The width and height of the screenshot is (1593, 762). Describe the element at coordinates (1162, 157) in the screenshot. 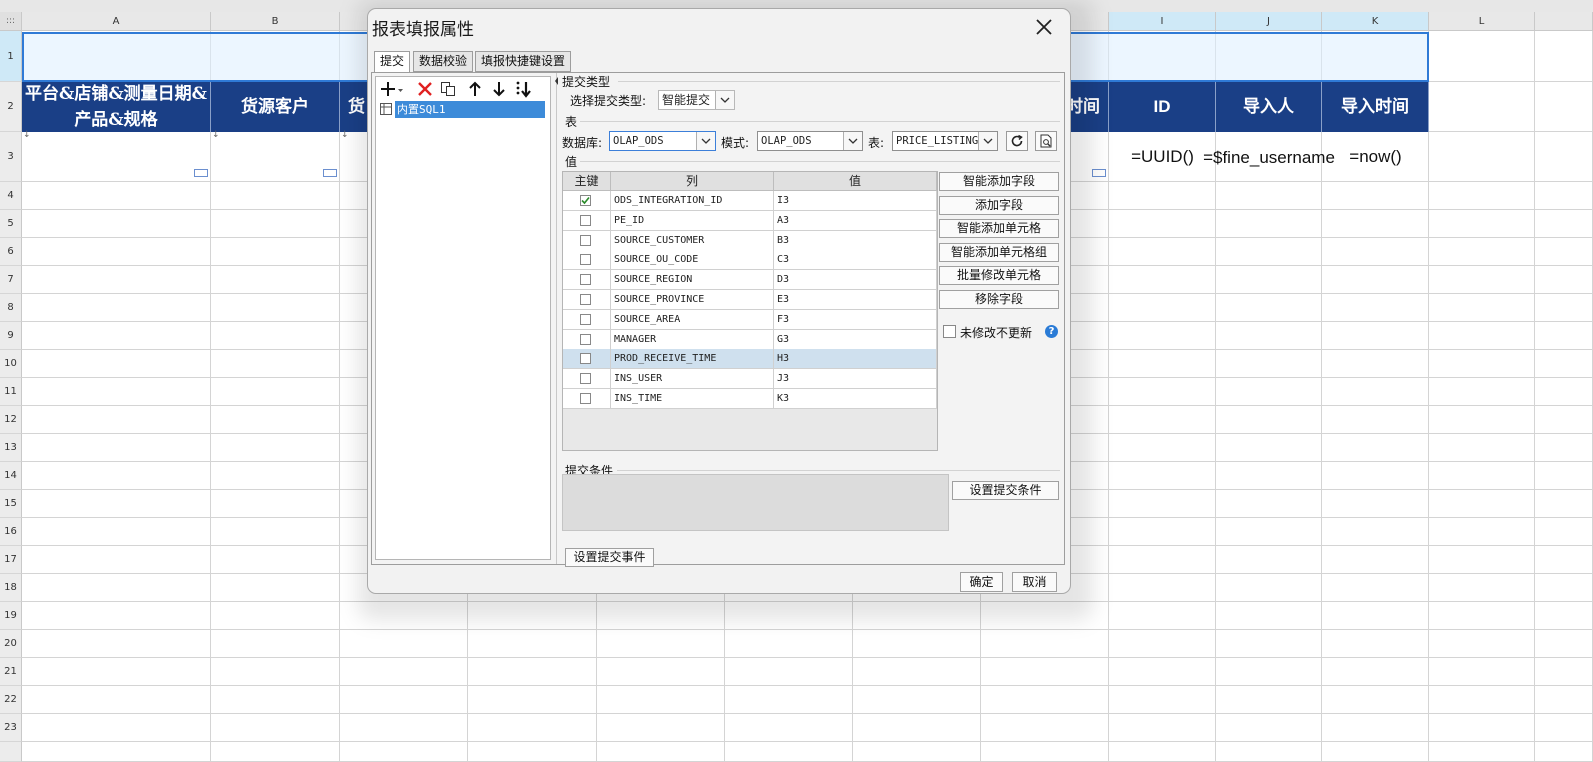

I see `formula-cell-i3: =UUID()` at that location.